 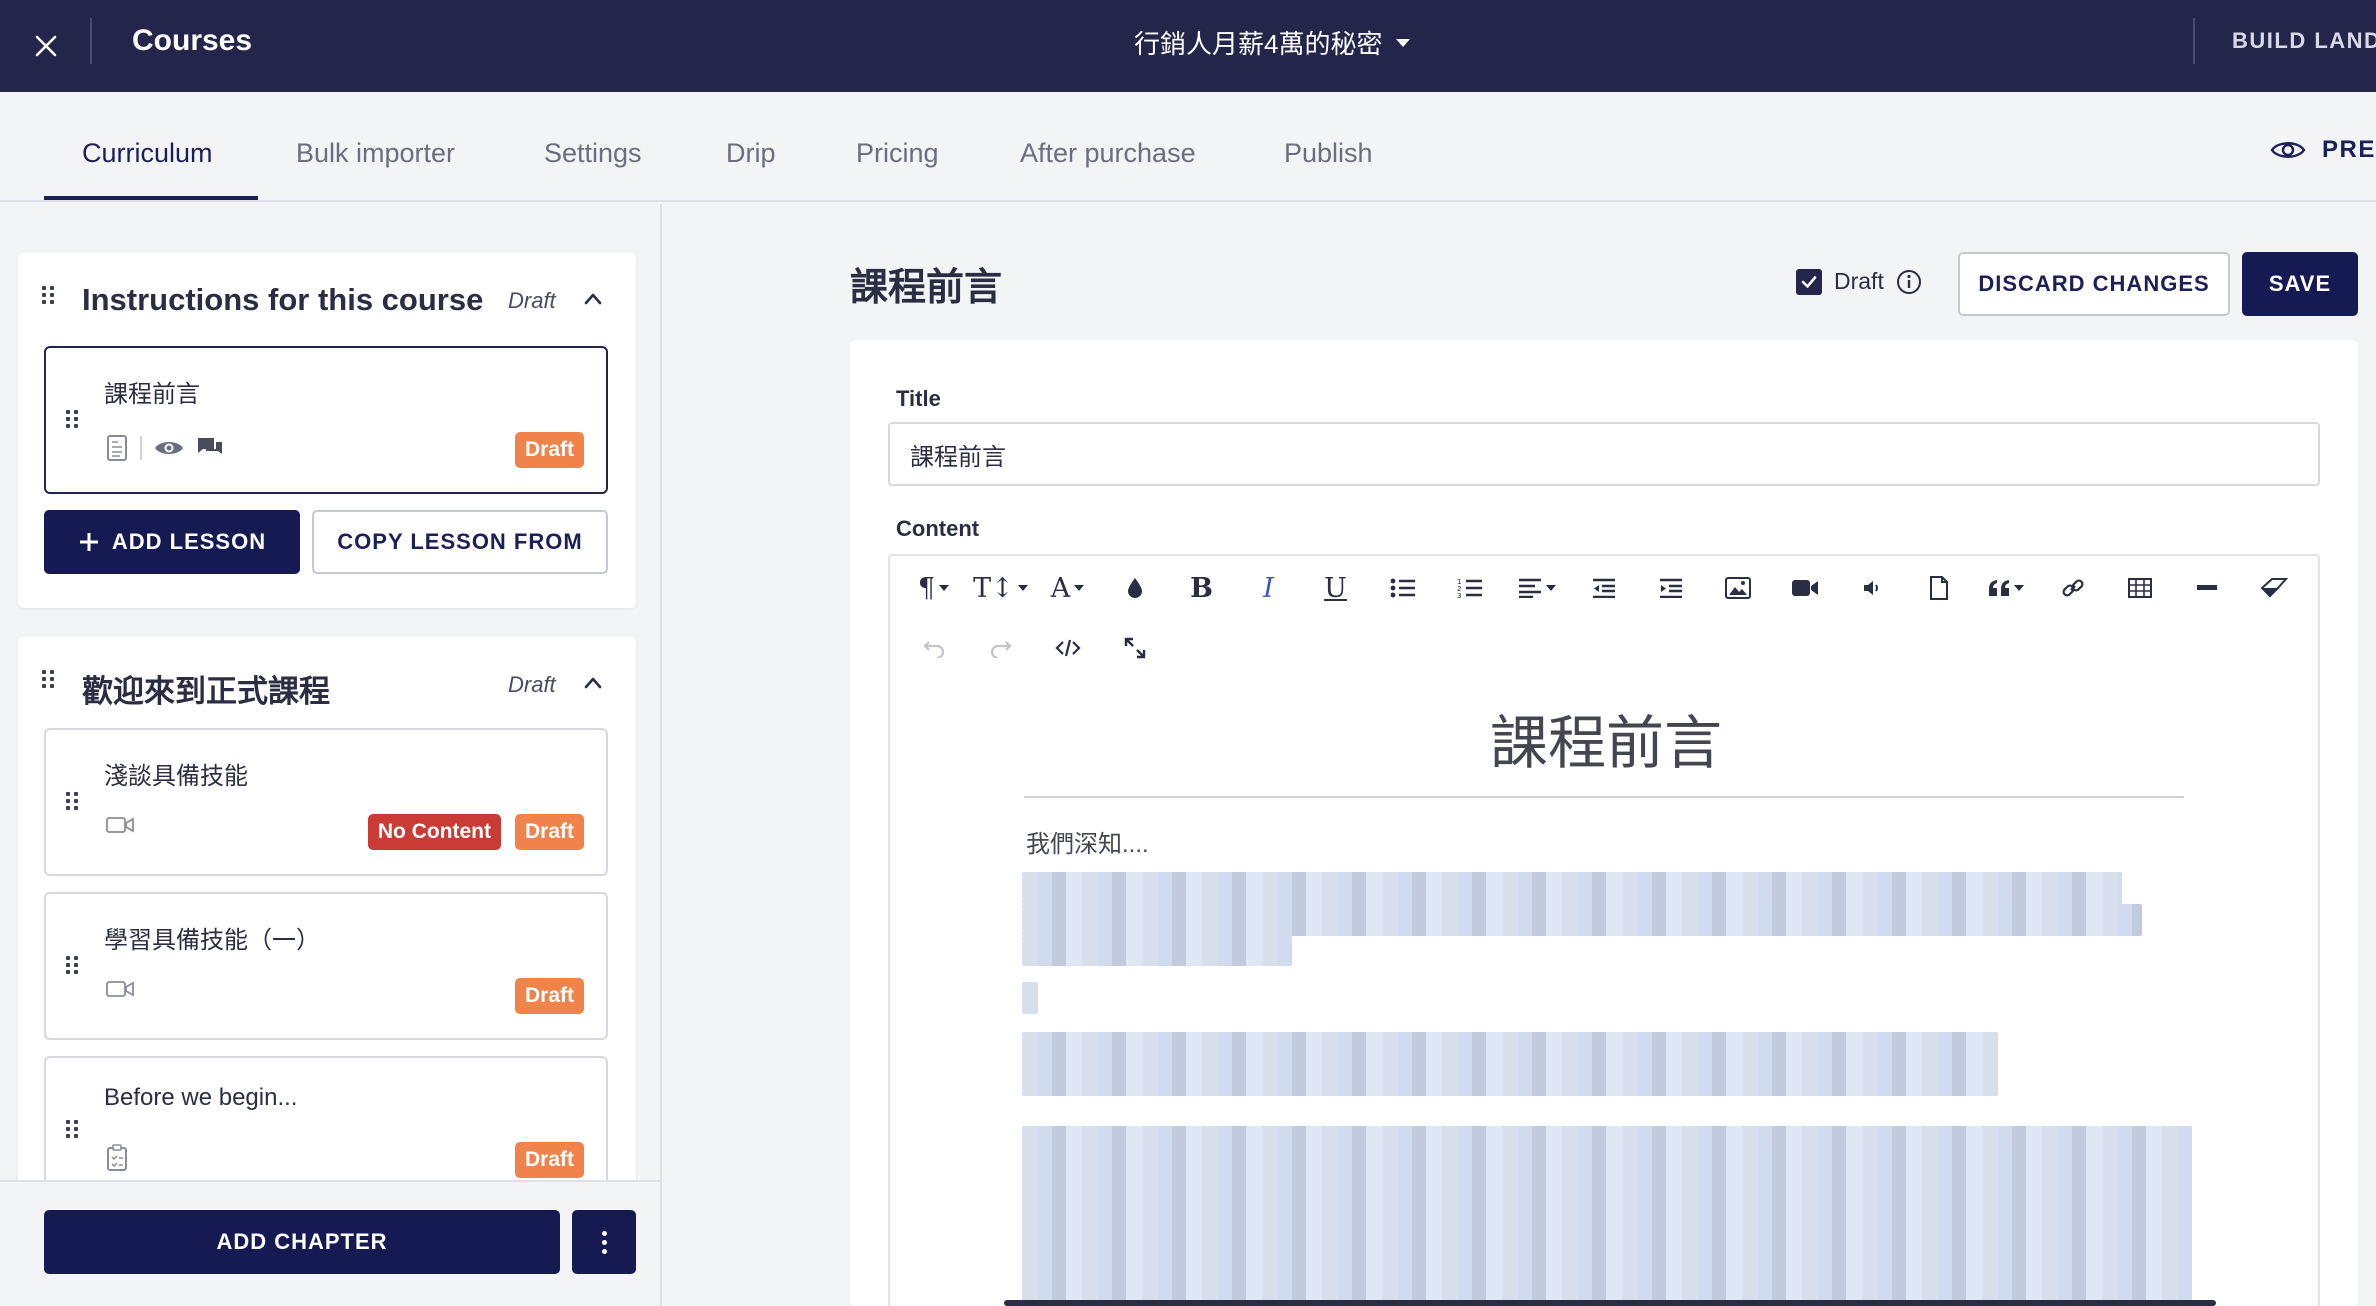 I want to click on preview-label: PREV, so click(x=2349, y=149).